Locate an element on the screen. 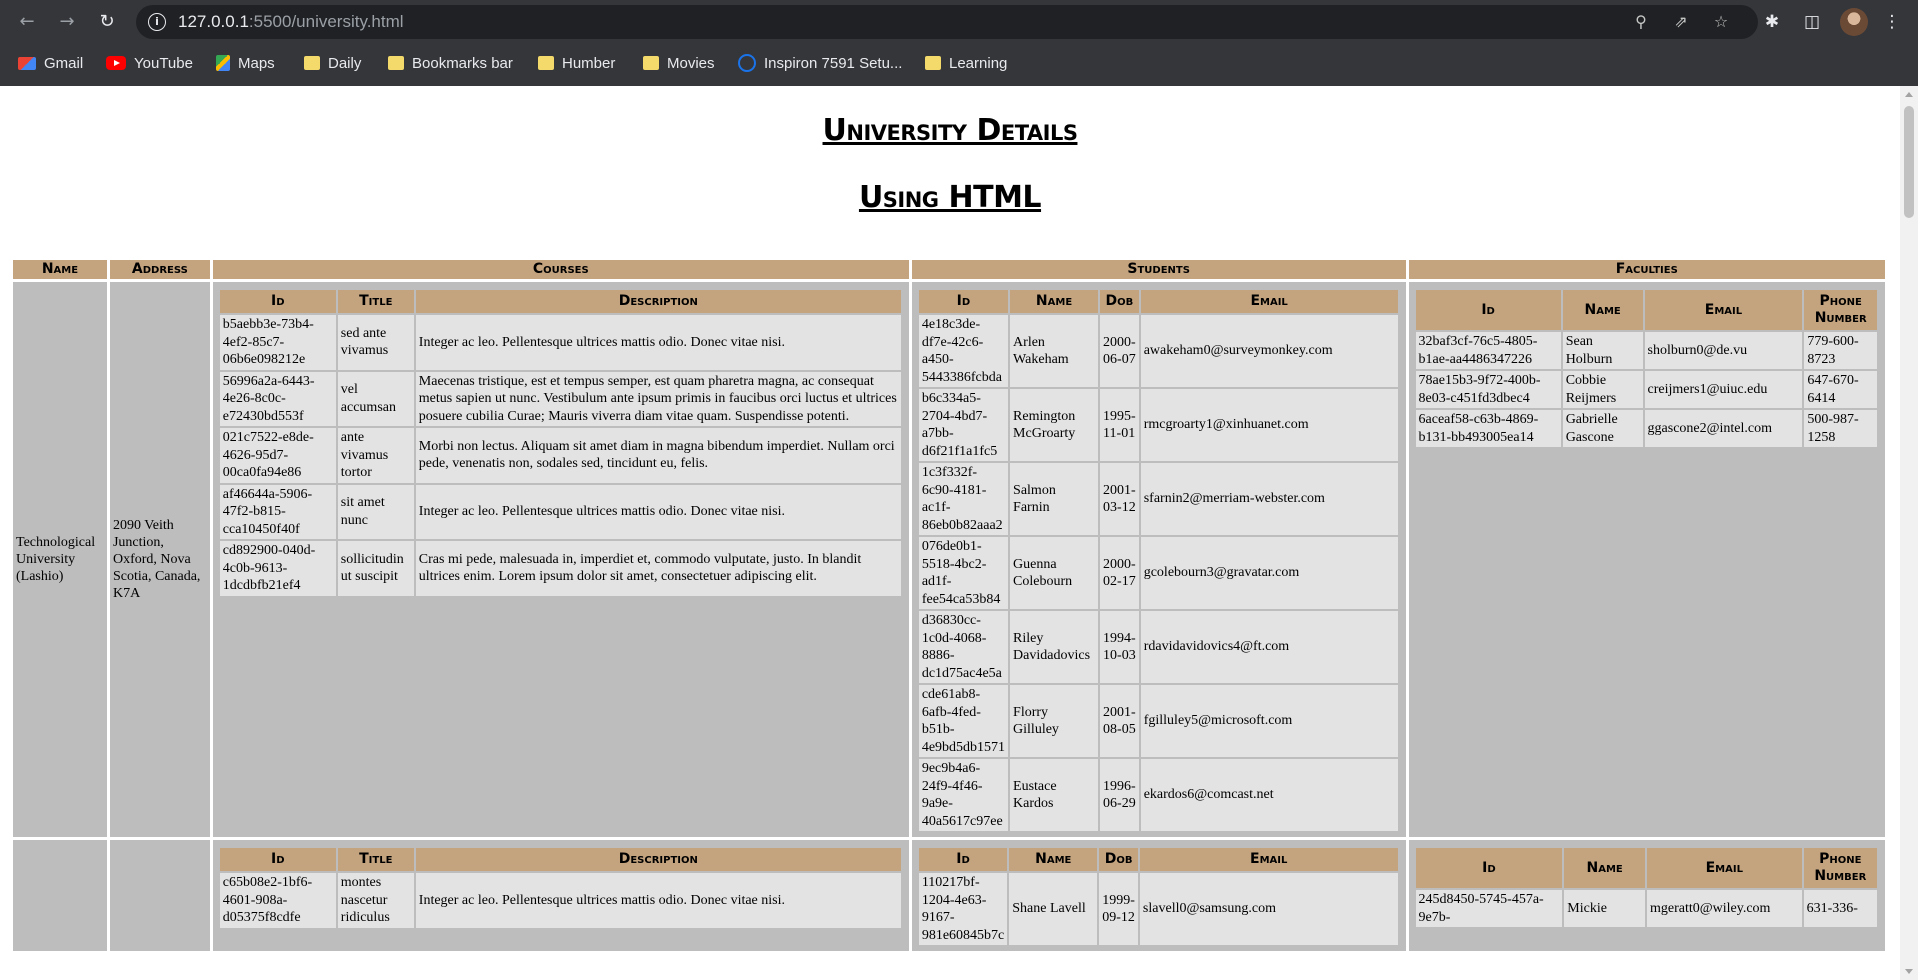  student-email: slavell0@samsung.com is located at coordinates (1268, 909).